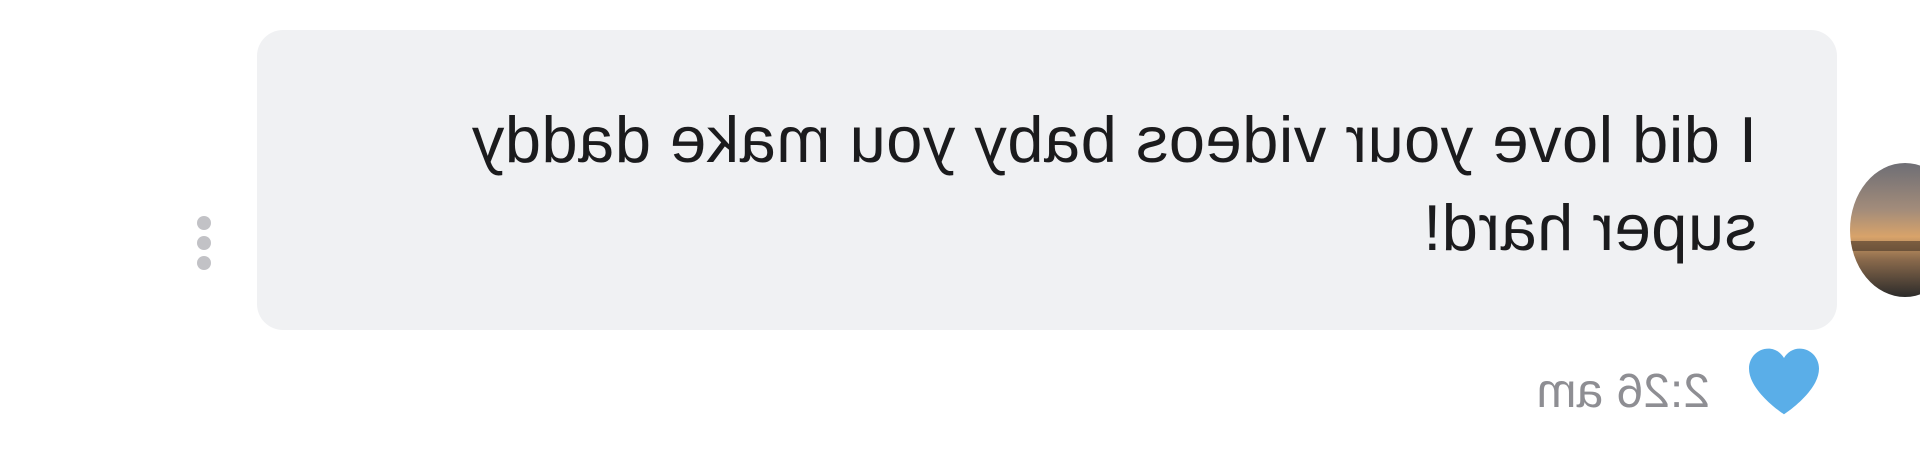 This screenshot has width=1920, height=466. I want to click on avatar-photo-detail, so click(1885, 246).